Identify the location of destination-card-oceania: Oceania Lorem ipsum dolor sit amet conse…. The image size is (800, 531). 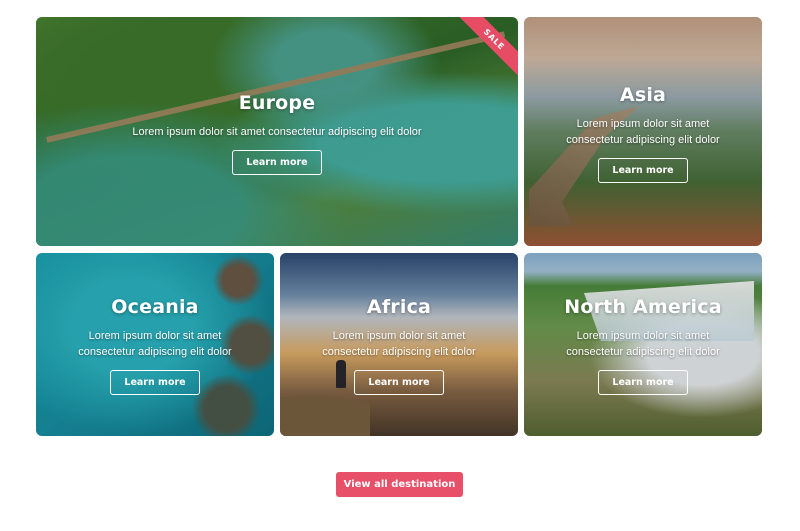
(155, 344).